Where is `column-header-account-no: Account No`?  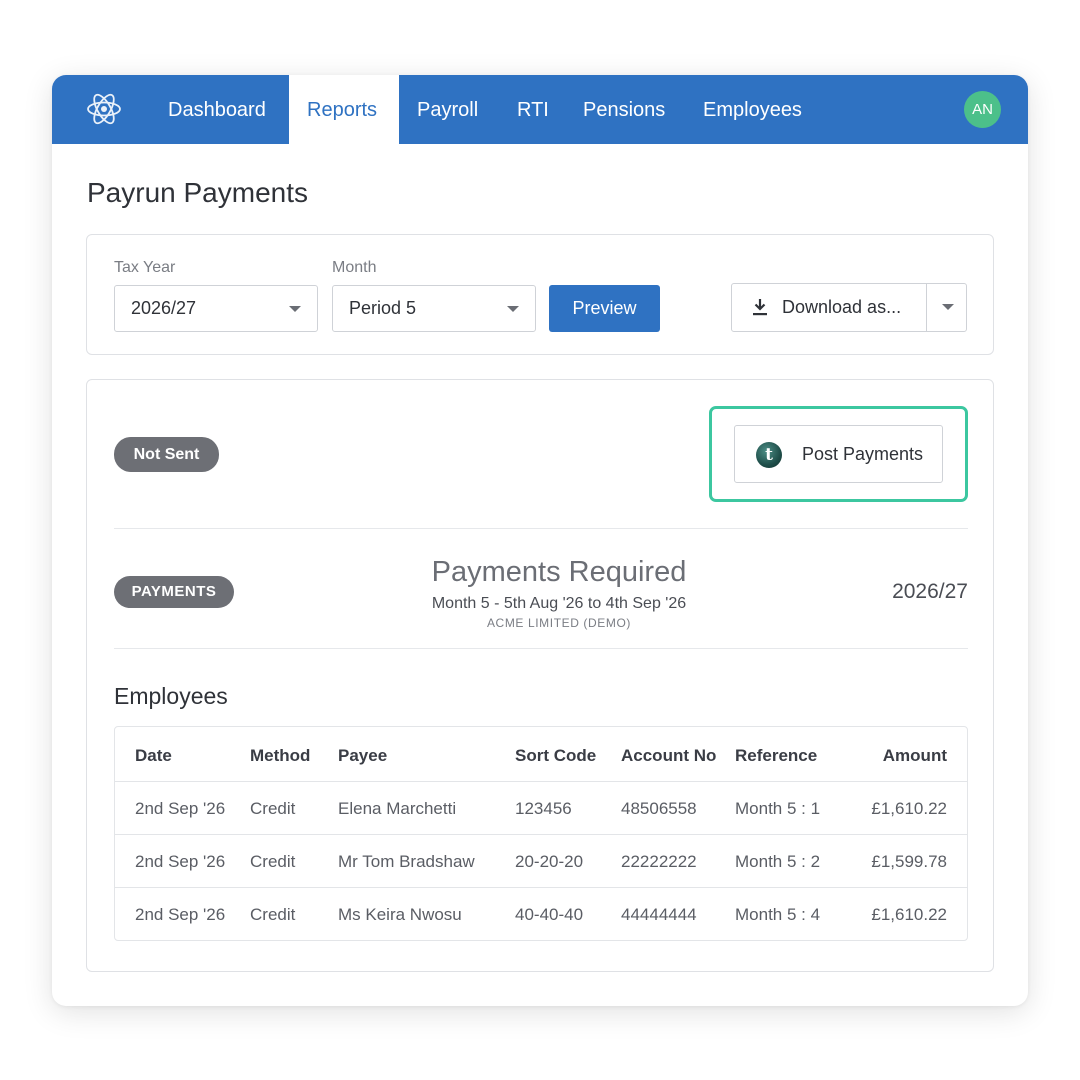 column-header-account-no: Account No is located at coordinates (669, 755).